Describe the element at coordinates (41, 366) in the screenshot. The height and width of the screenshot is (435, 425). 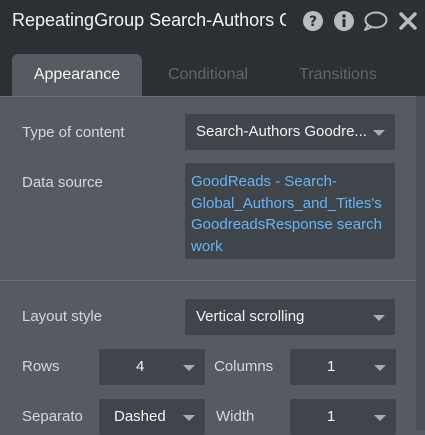
I see `rows-label: Rows` at that location.